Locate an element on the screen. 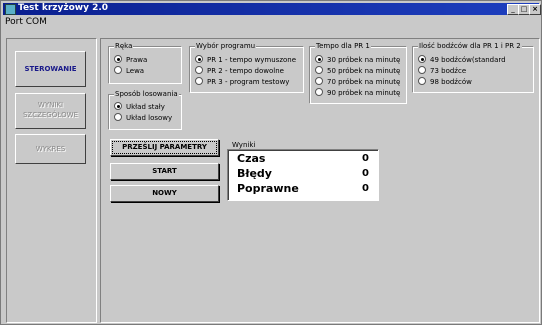 The width and height of the screenshot is (542, 325). app-icon is located at coordinates (10, 9).